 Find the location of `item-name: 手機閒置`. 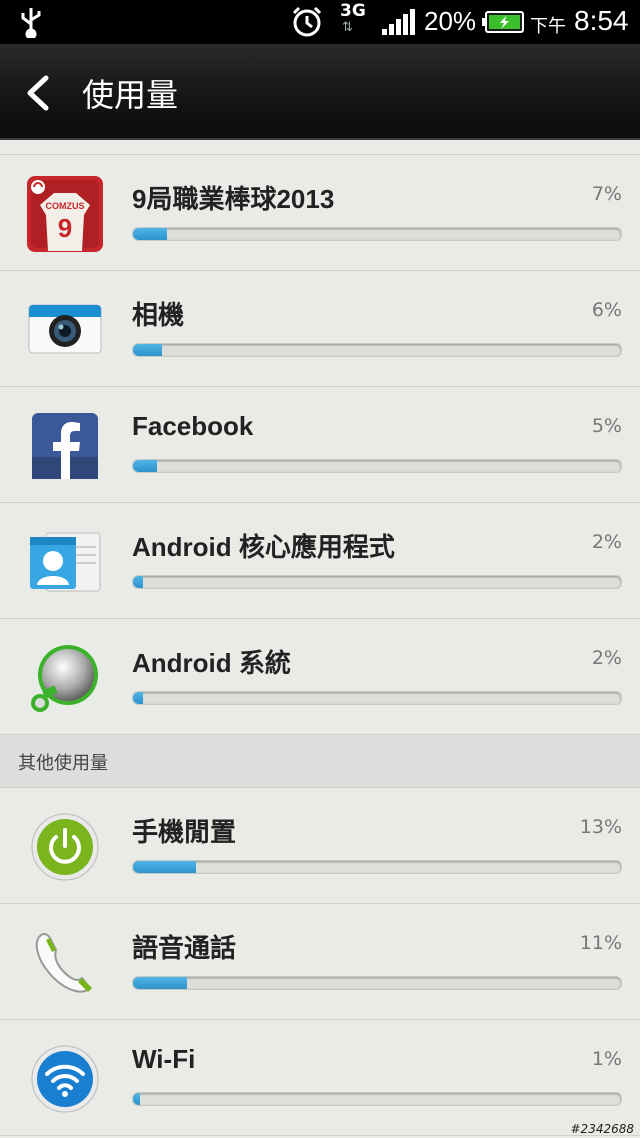

item-name: 手機閒置 is located at coordinates (184, 832).